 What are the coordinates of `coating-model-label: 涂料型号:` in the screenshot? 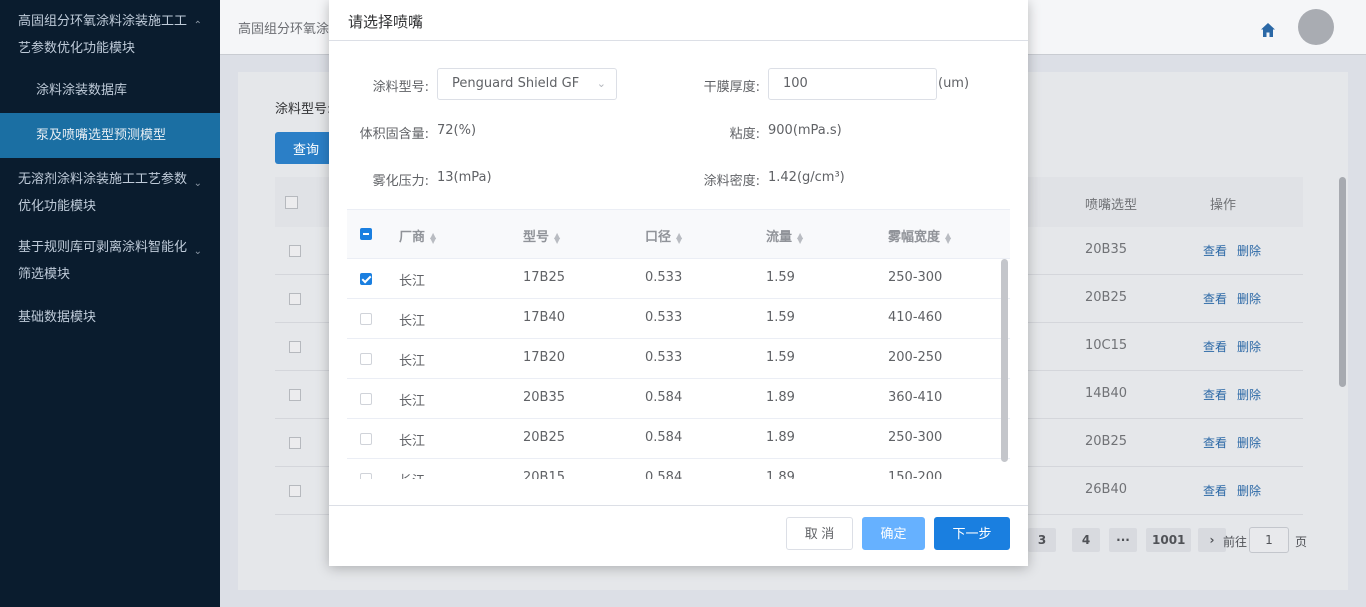 It's located at (400, 87).